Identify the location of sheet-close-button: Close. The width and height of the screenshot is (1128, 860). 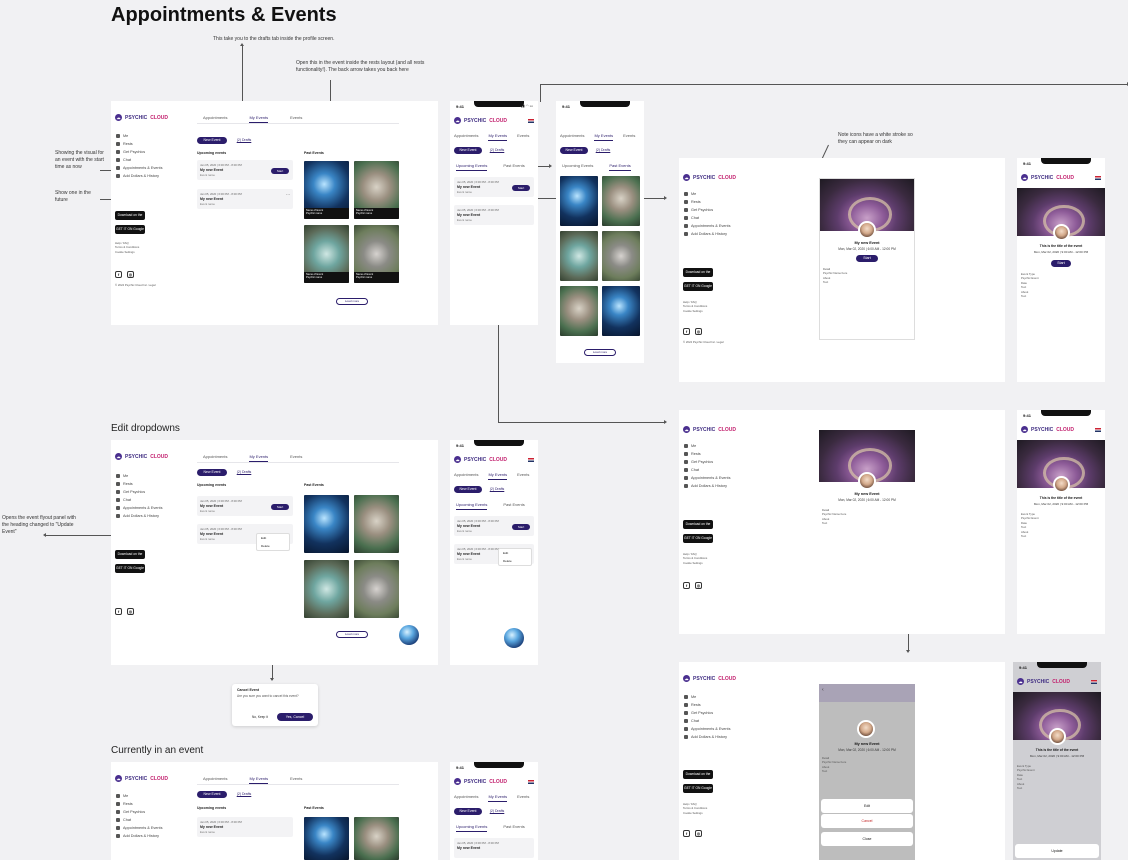
(867, 839).